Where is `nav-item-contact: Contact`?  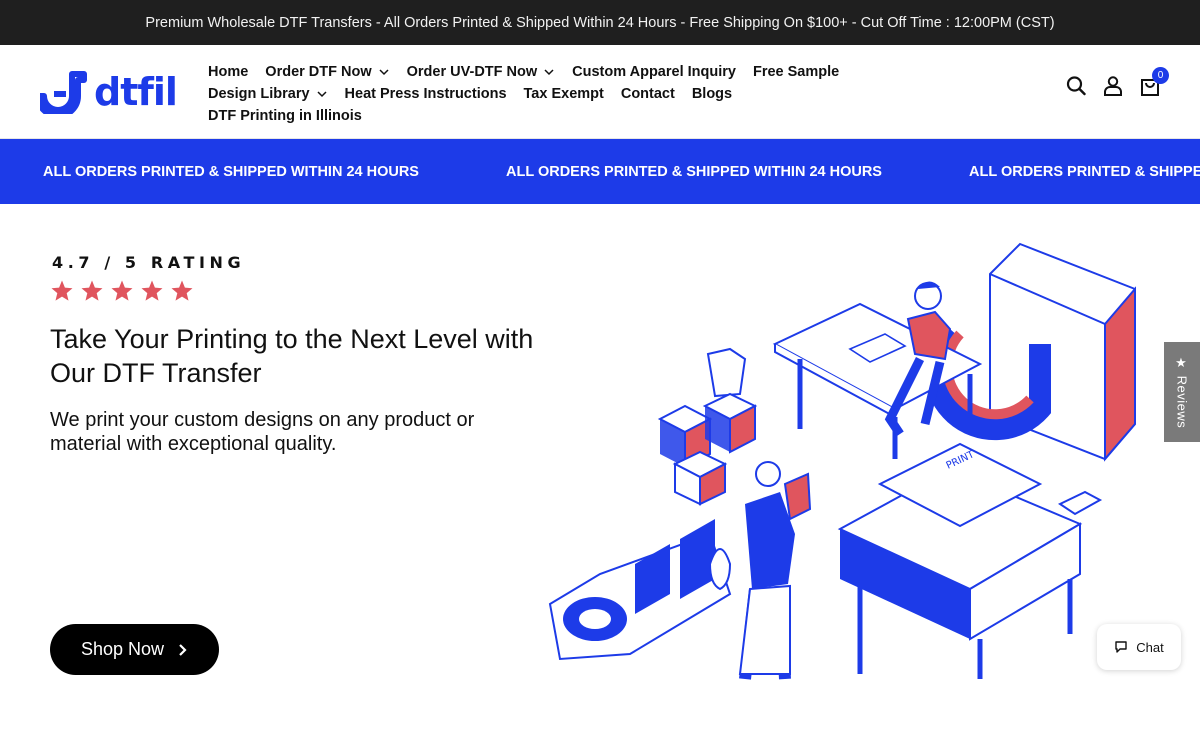 nav-item-contact: Contact is located at coordinates (648, 94).